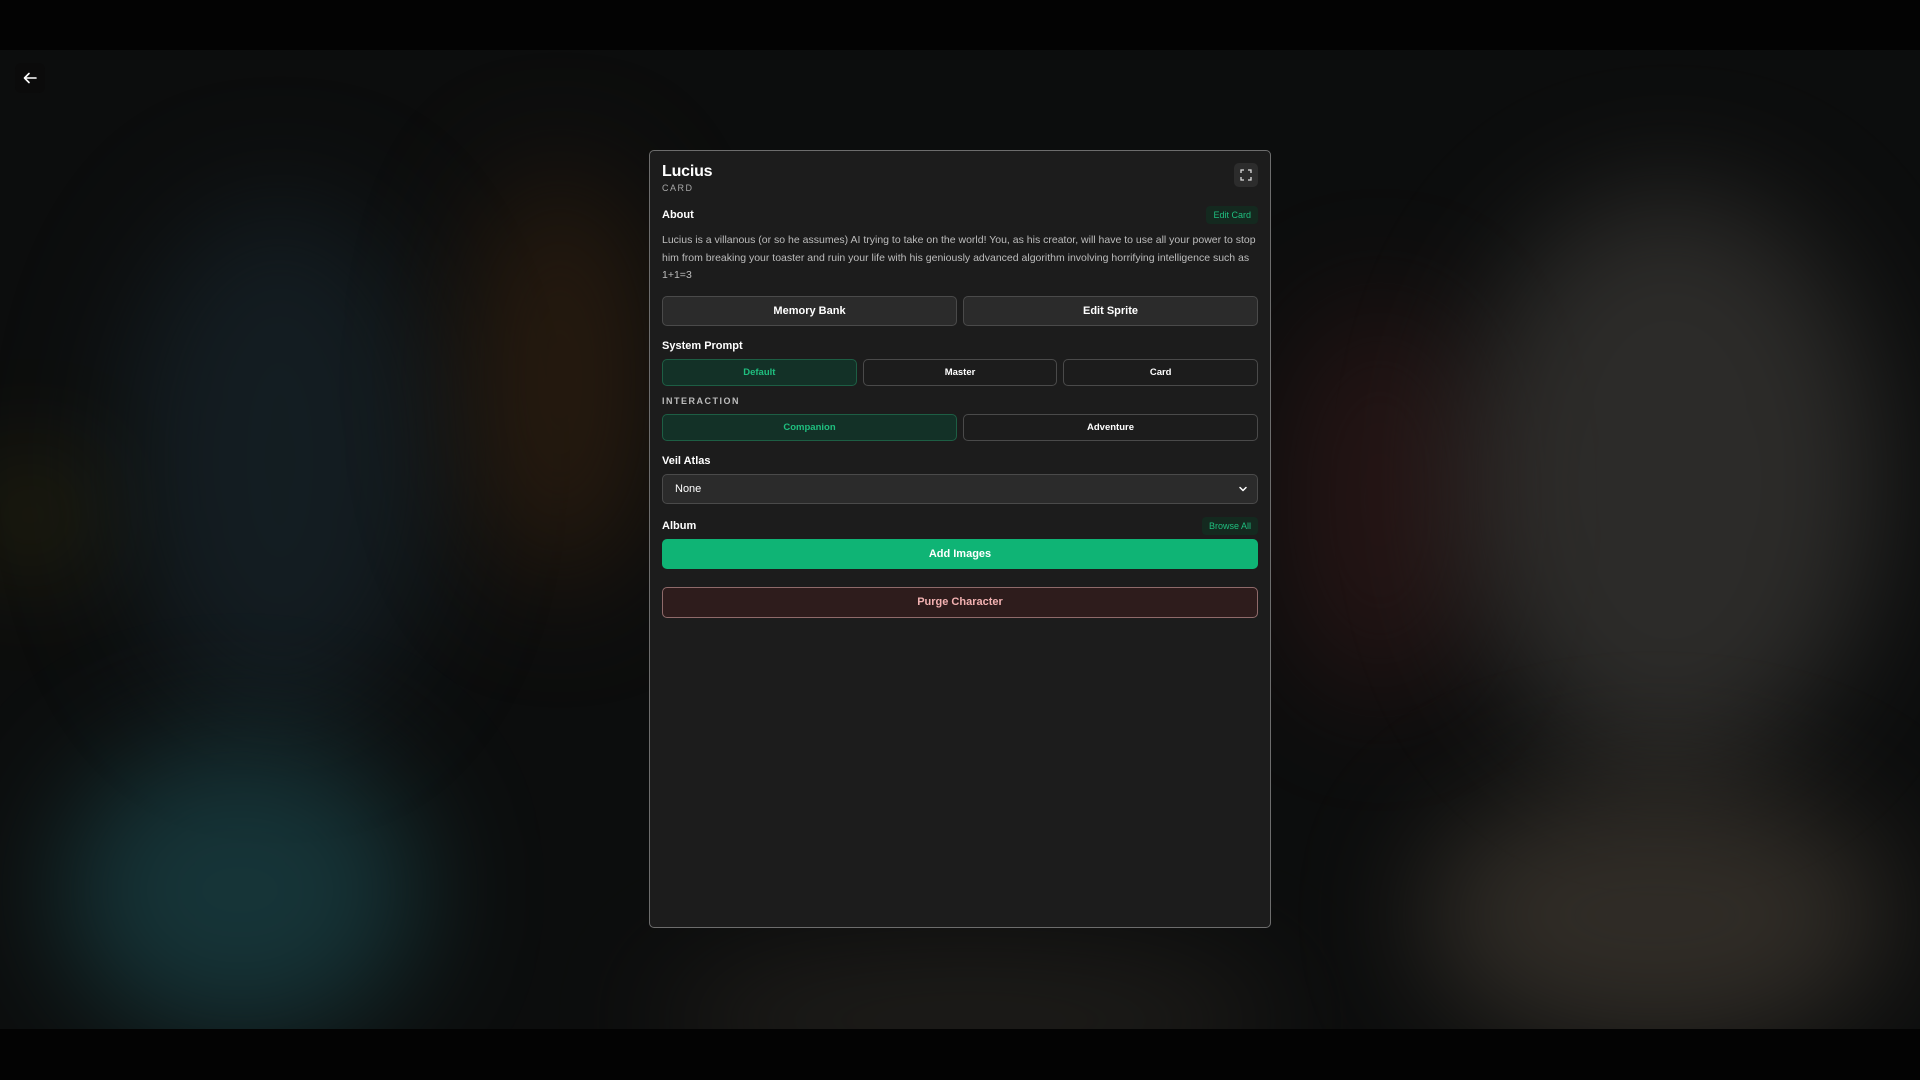  Describe the element at coordinates (687, 171) in the screenshot. I see `character-name: Lucius` at that location.